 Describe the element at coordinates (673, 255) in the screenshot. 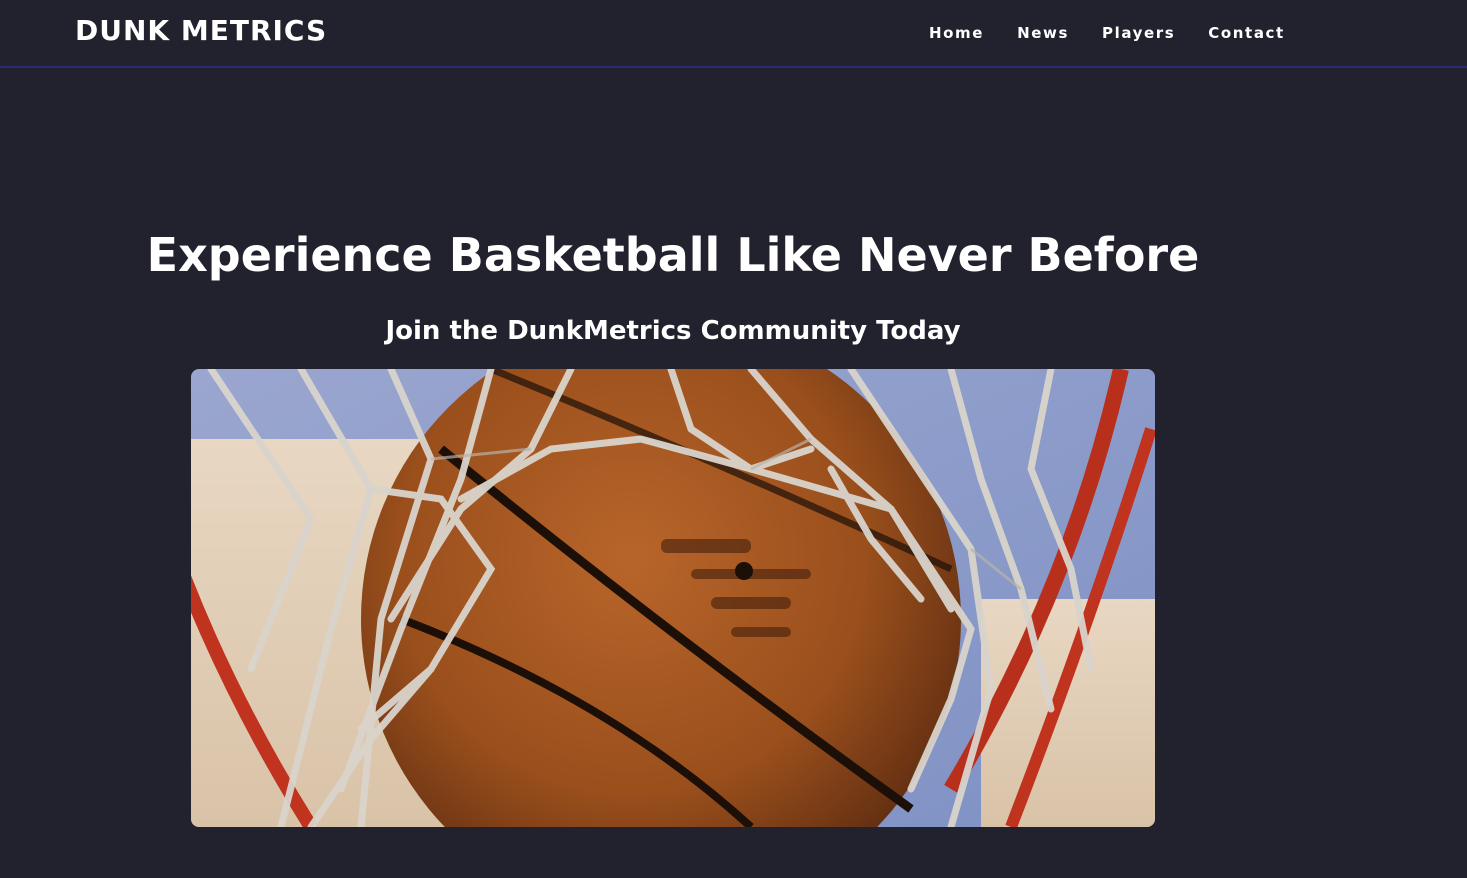

I see `hero-title: Experience Basketball Like Never Before` at that location.